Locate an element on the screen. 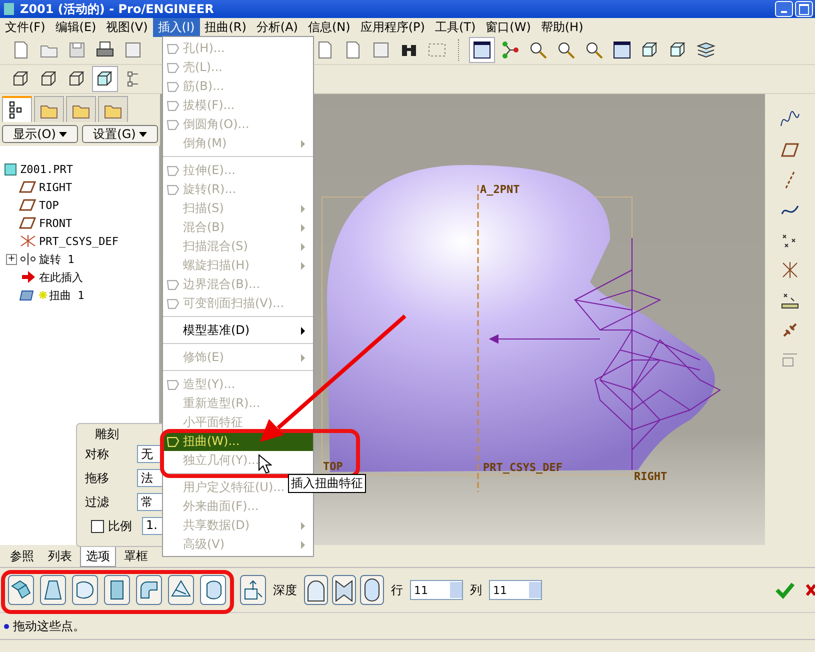 The height and width of the screenshot is (652, 815). menu-item: 模型基准(D) is located at coordinates (238, 330).